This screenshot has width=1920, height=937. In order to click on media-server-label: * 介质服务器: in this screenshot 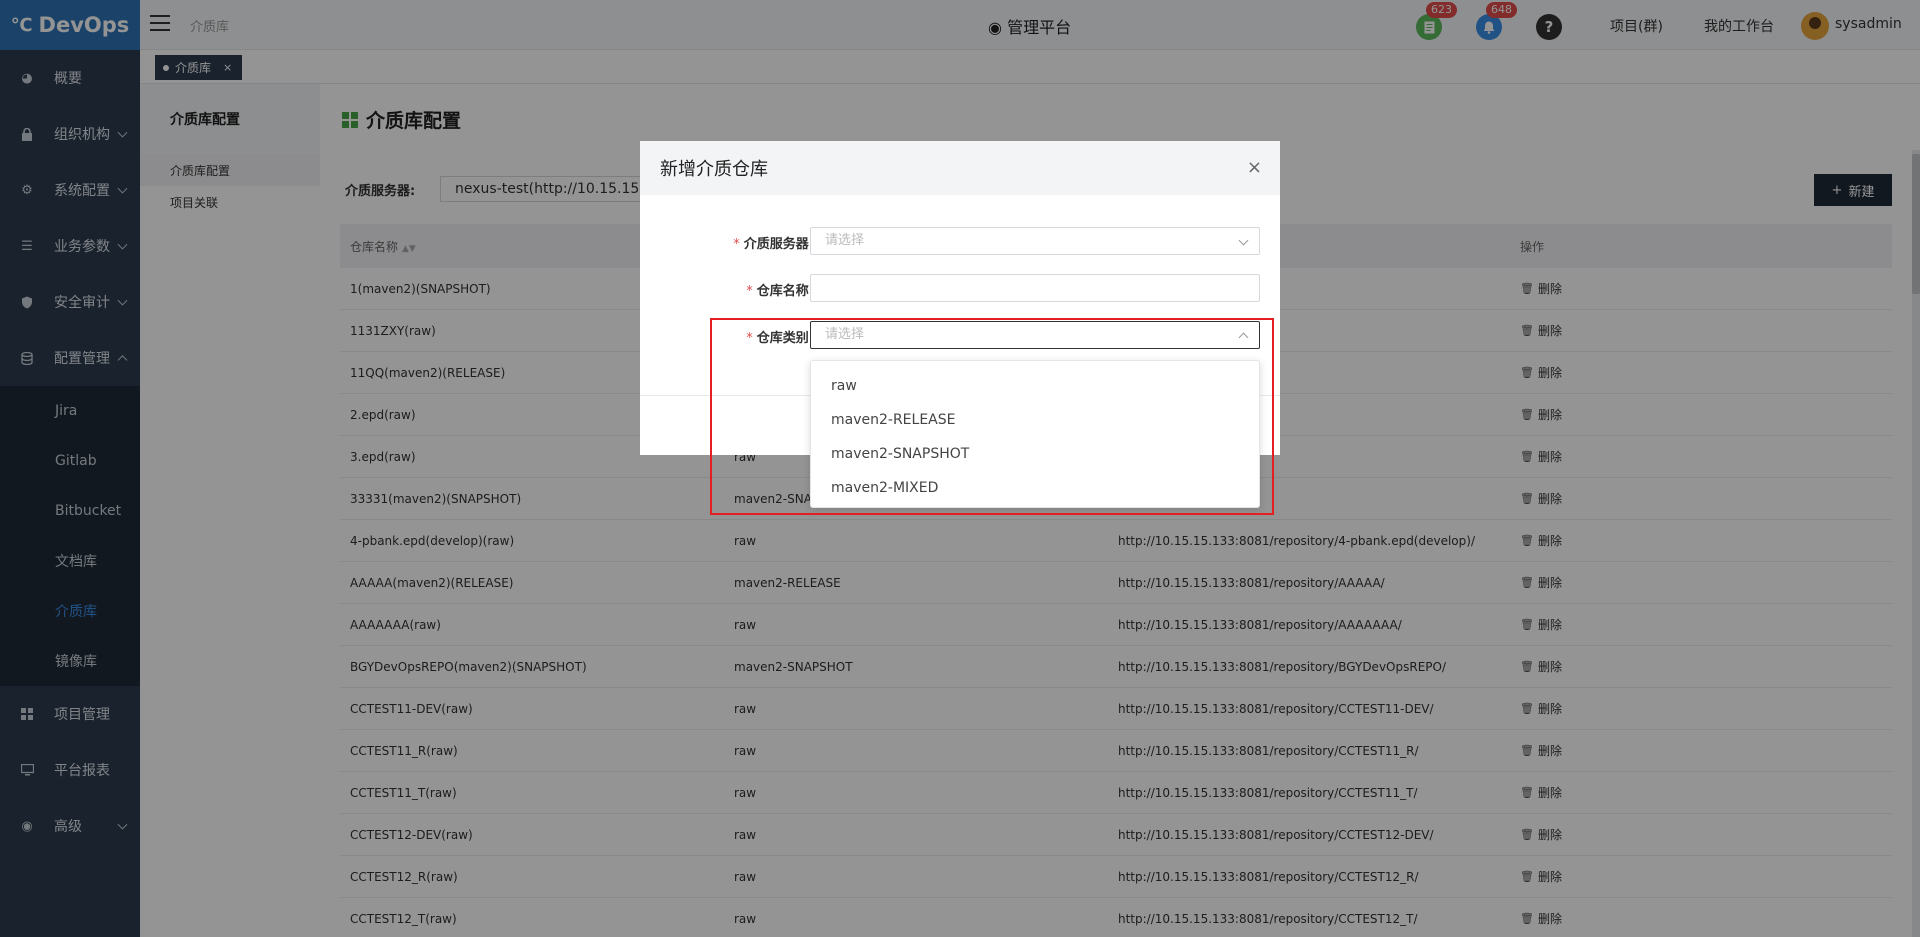, I will do `click(773, 244)`.